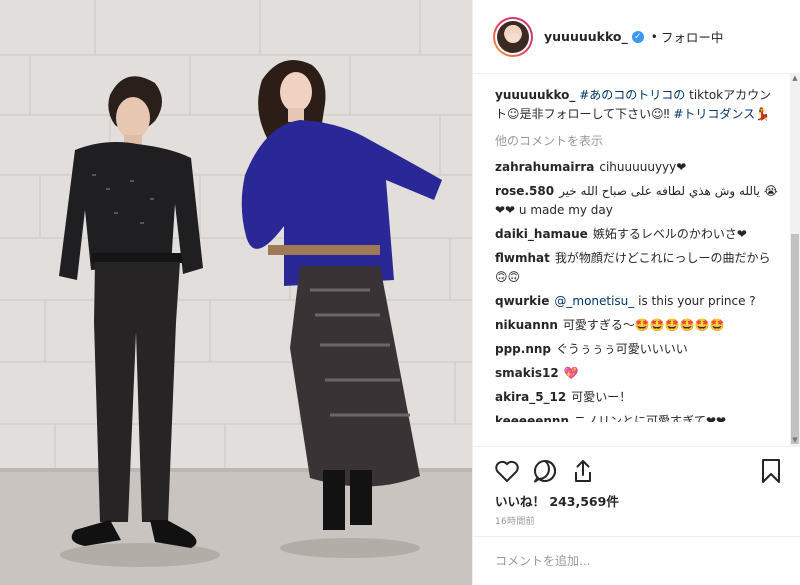  What do you see at coordinates (535, 95) in the screenshot?
I see `caption-username: yuuuuukko_` at bounding box center [535, 95].